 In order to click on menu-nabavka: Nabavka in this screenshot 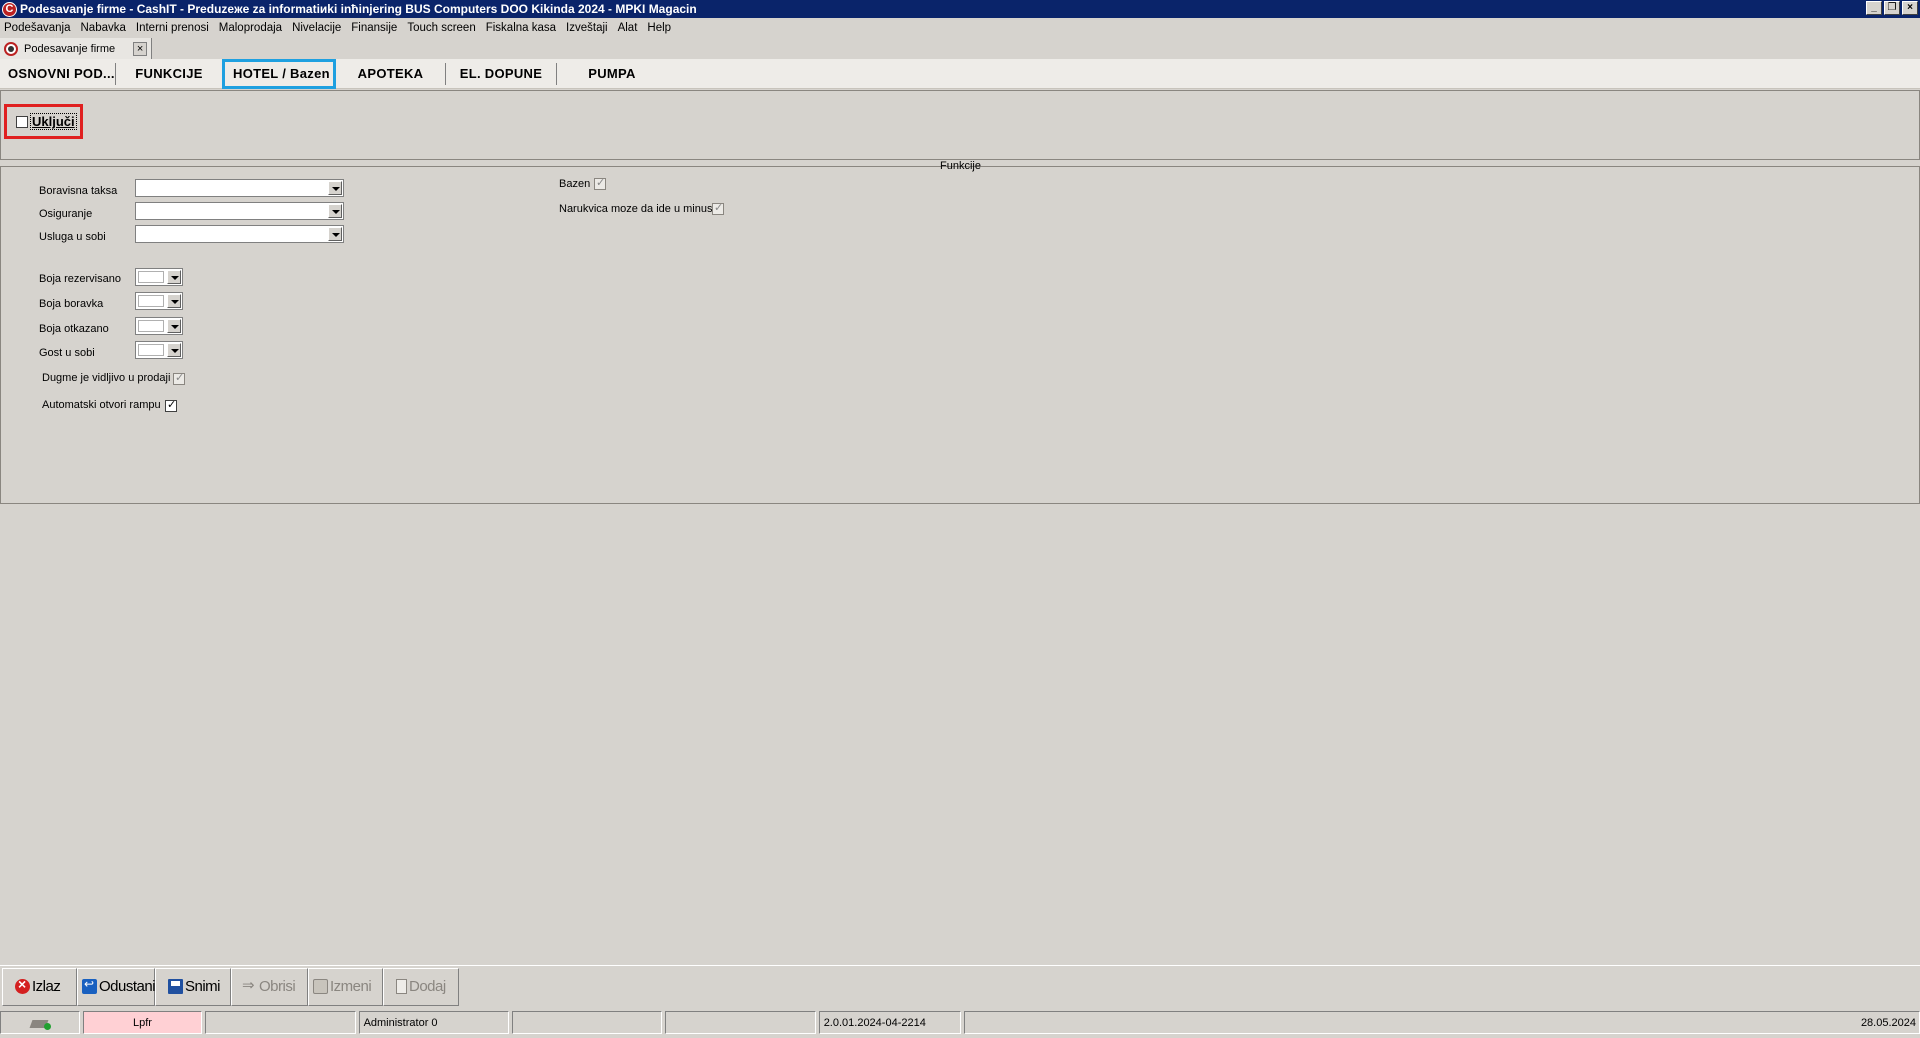, I will do `click(103, 28)`.